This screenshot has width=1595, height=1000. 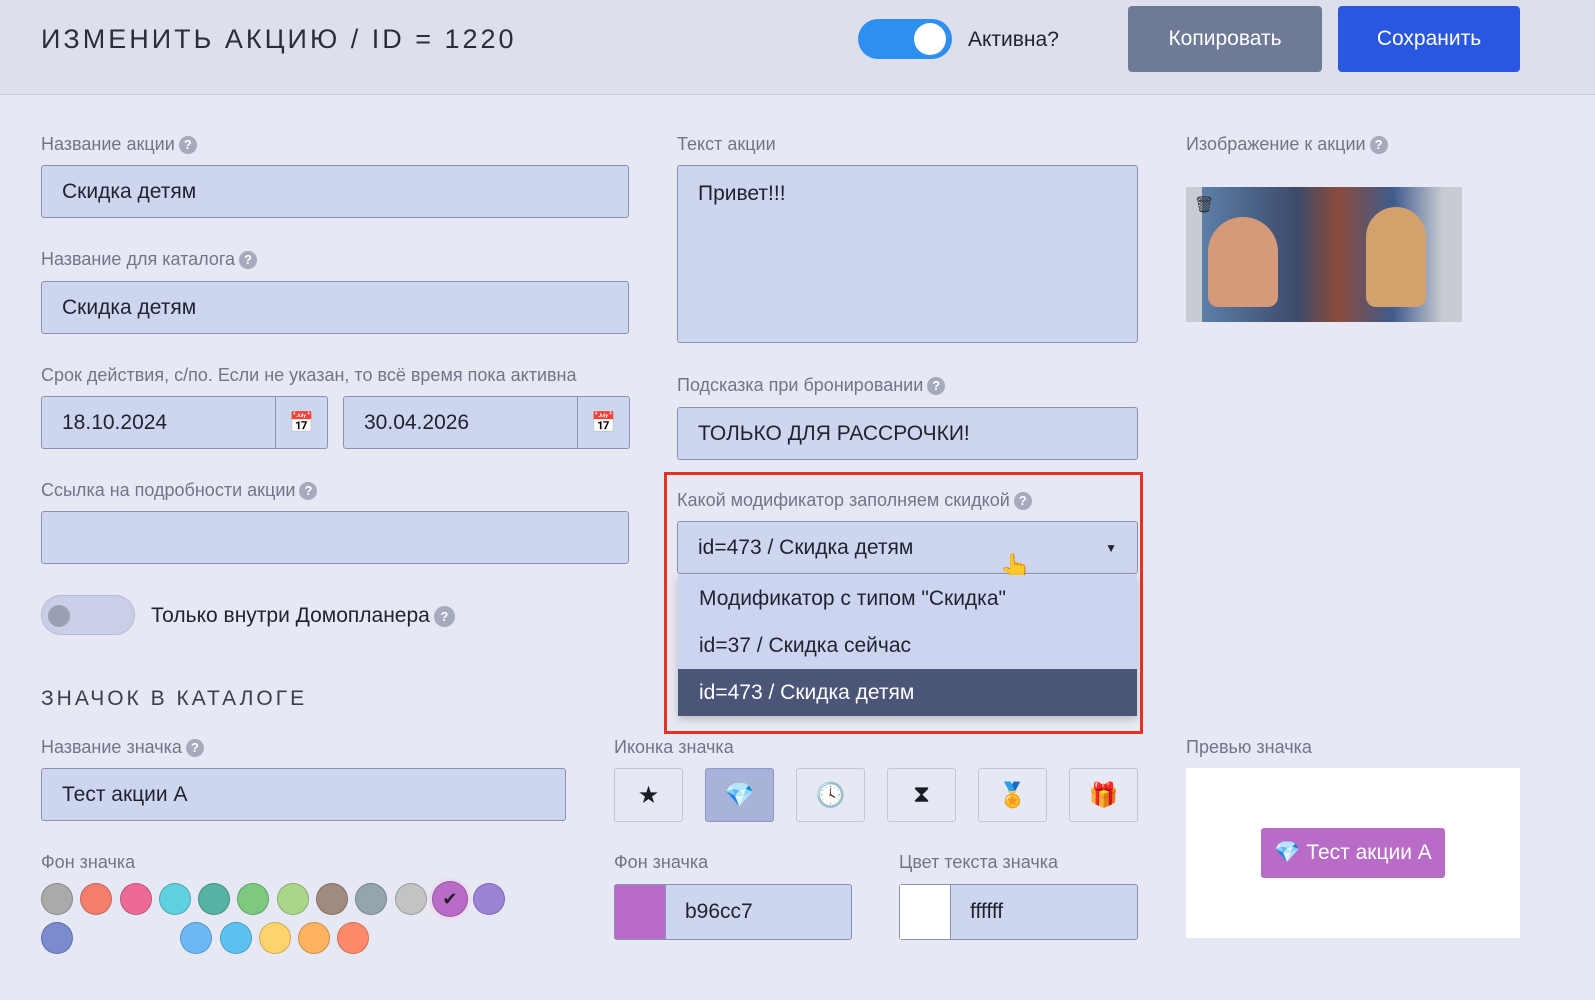 I want to click on hint-input: ТОЛЬКО ДЛЯ РАССРОЧКИ!, so click(x=907, y=433).